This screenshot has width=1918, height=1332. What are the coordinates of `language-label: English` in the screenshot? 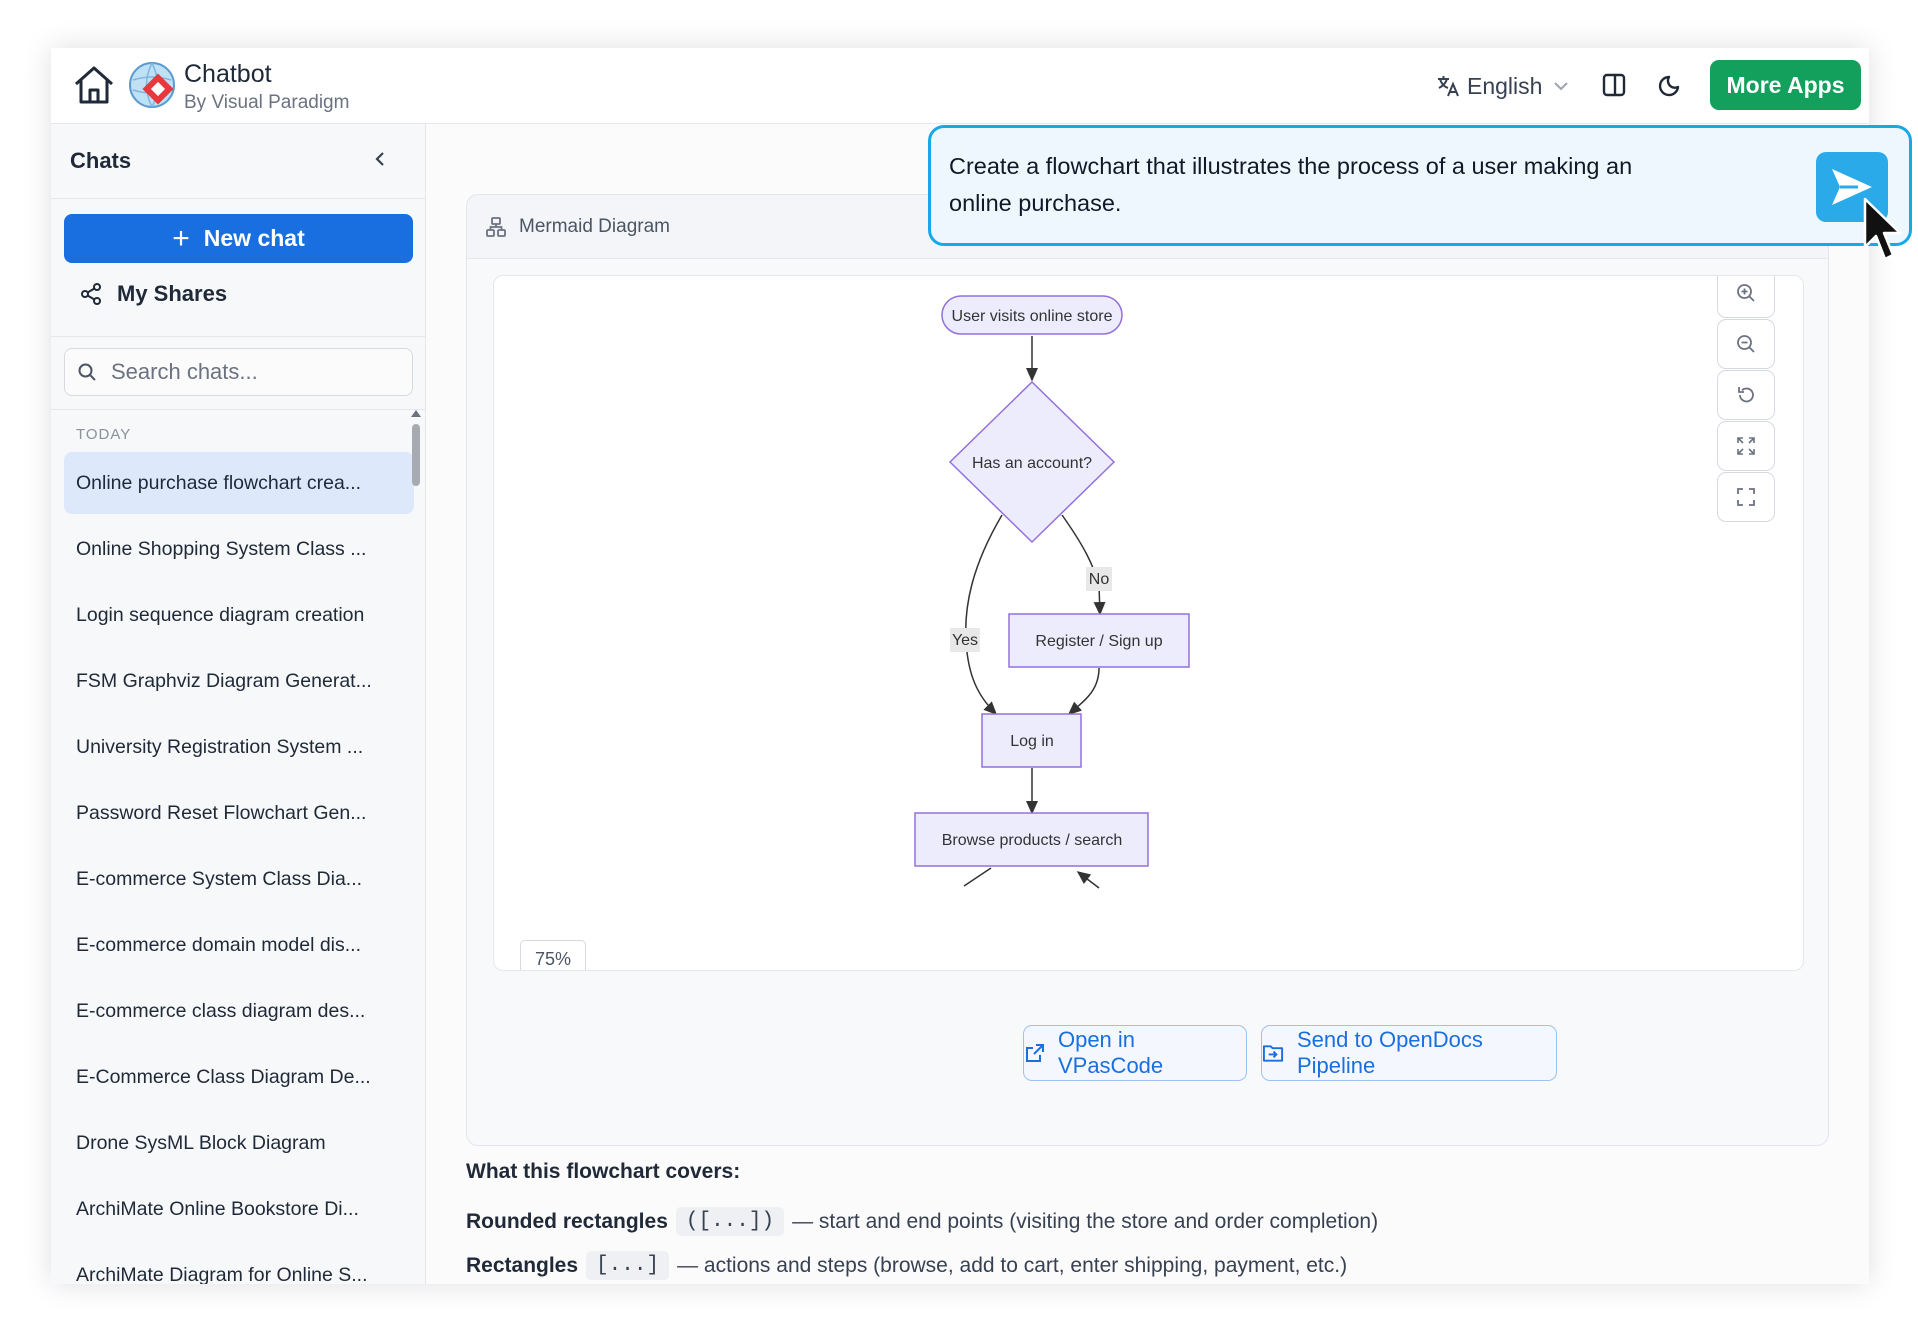 It's located at (1505, 85).